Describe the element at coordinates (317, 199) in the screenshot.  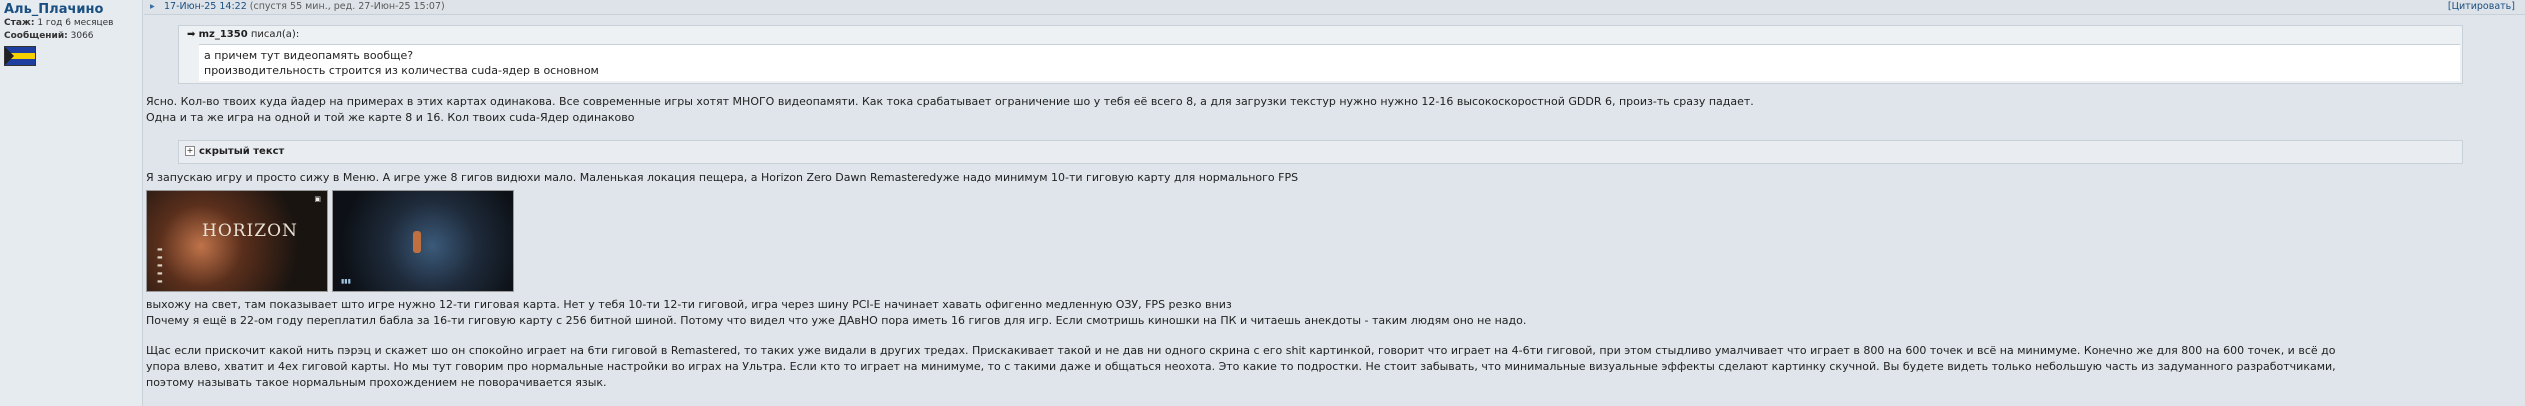
I see `game-badge-icon: ▣` at that location.